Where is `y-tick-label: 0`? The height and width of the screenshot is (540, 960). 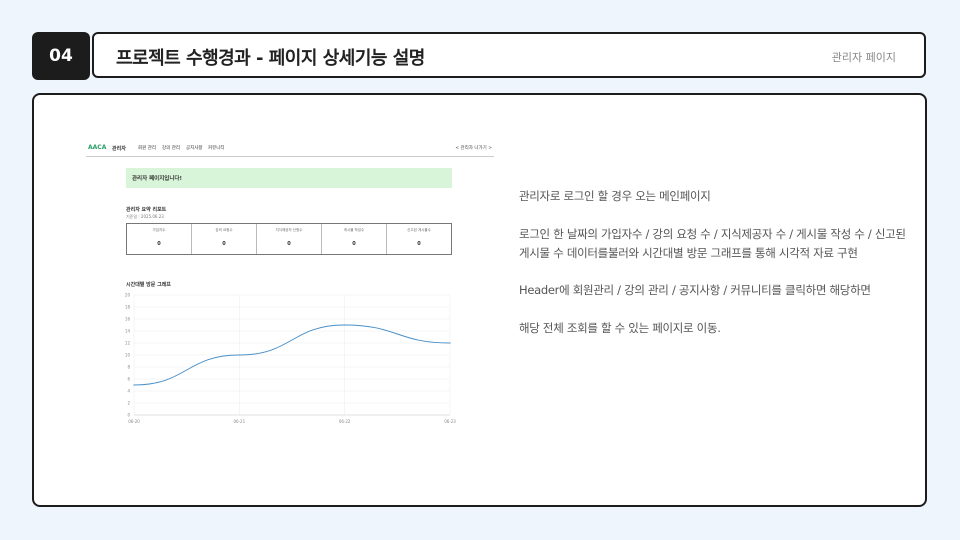 y-tick-label: 0 is located at coordinates (128, 415).